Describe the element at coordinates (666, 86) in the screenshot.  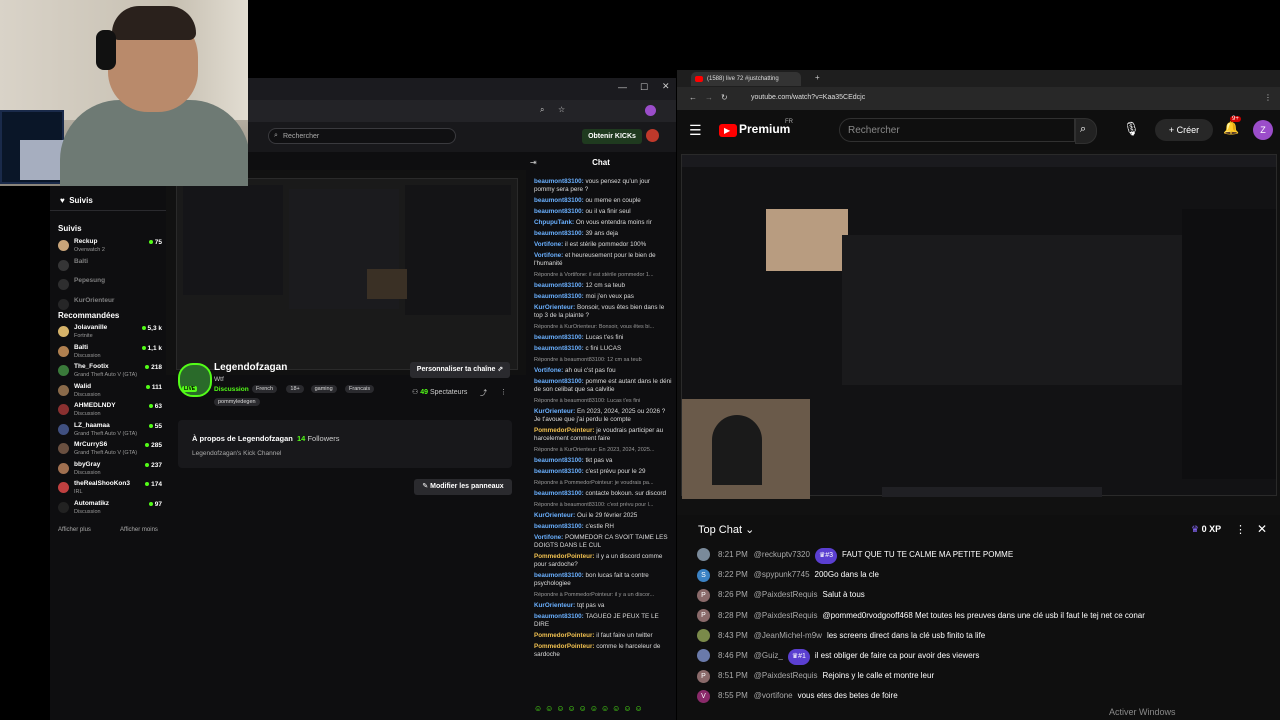
I see `close-icon: ✕` at that location.